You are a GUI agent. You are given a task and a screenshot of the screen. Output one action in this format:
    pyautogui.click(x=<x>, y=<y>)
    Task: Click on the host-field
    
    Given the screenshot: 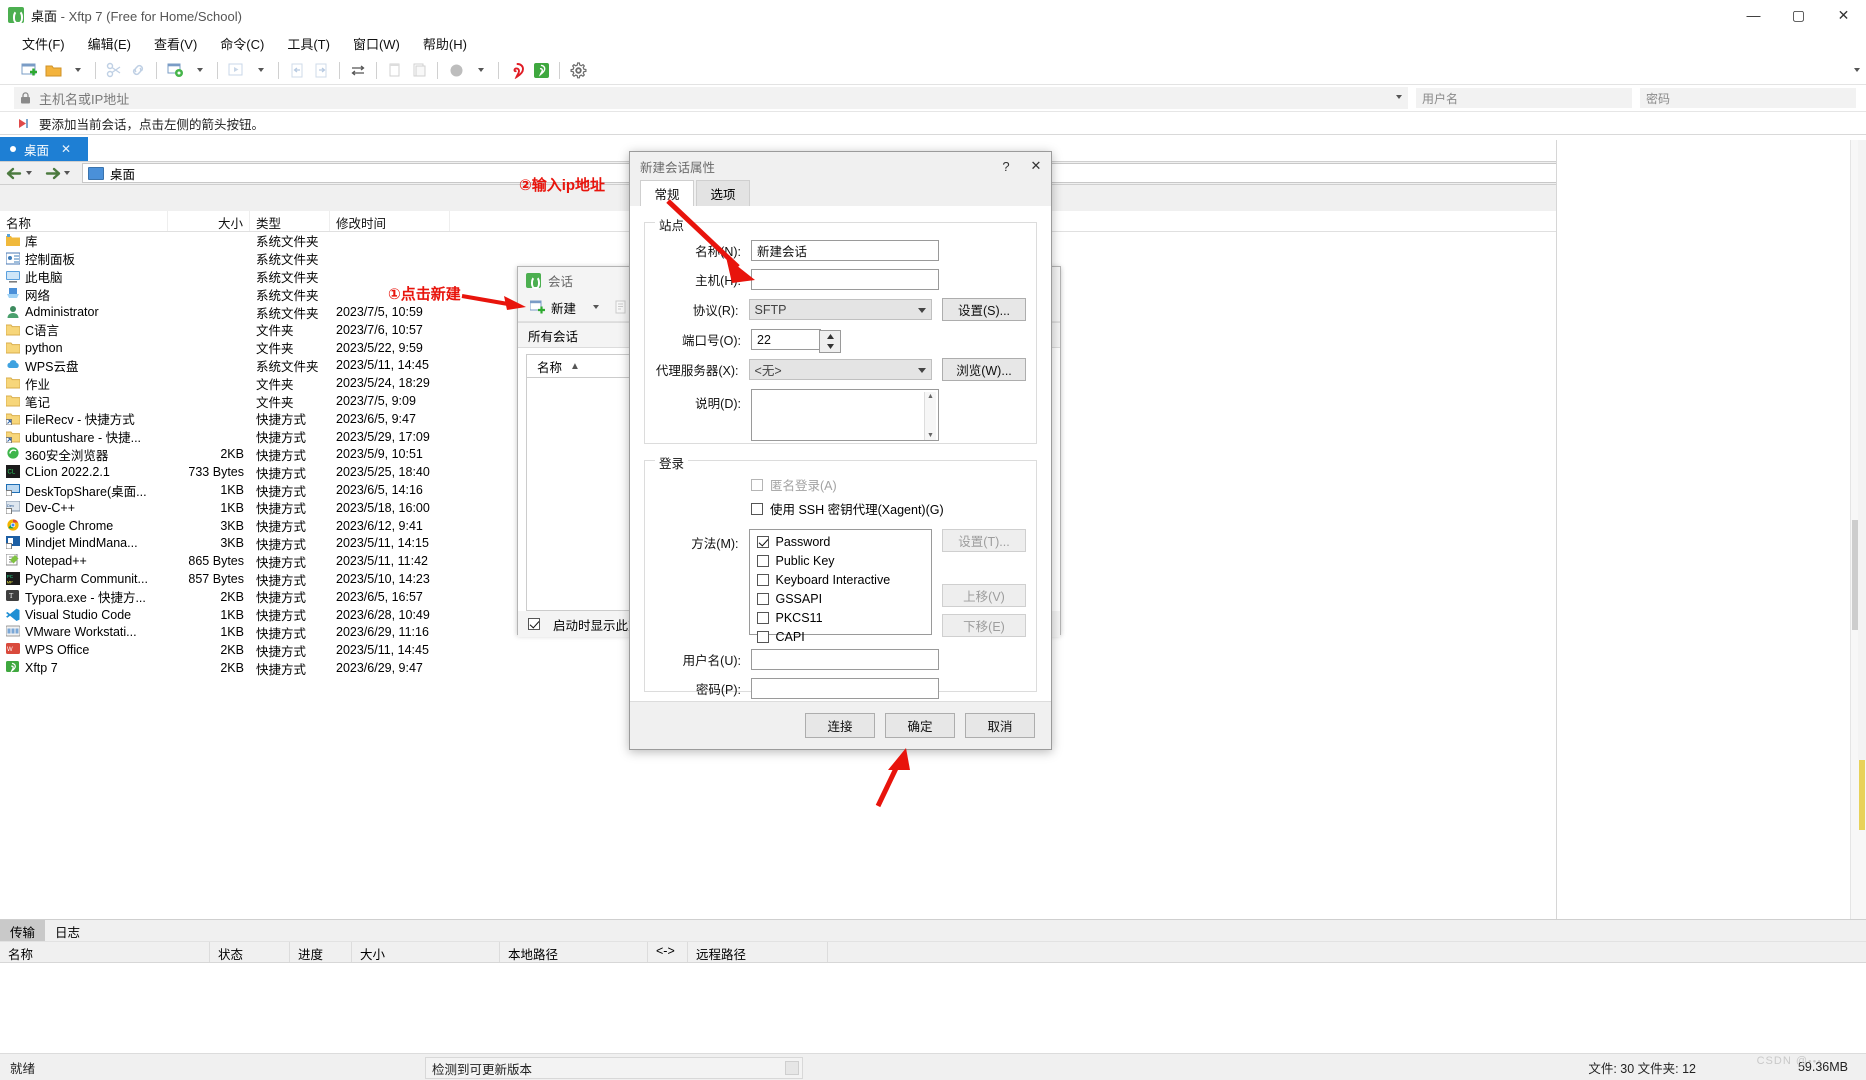 What is the action you would take?
    pyautogui.click(x=845, y=279)
    